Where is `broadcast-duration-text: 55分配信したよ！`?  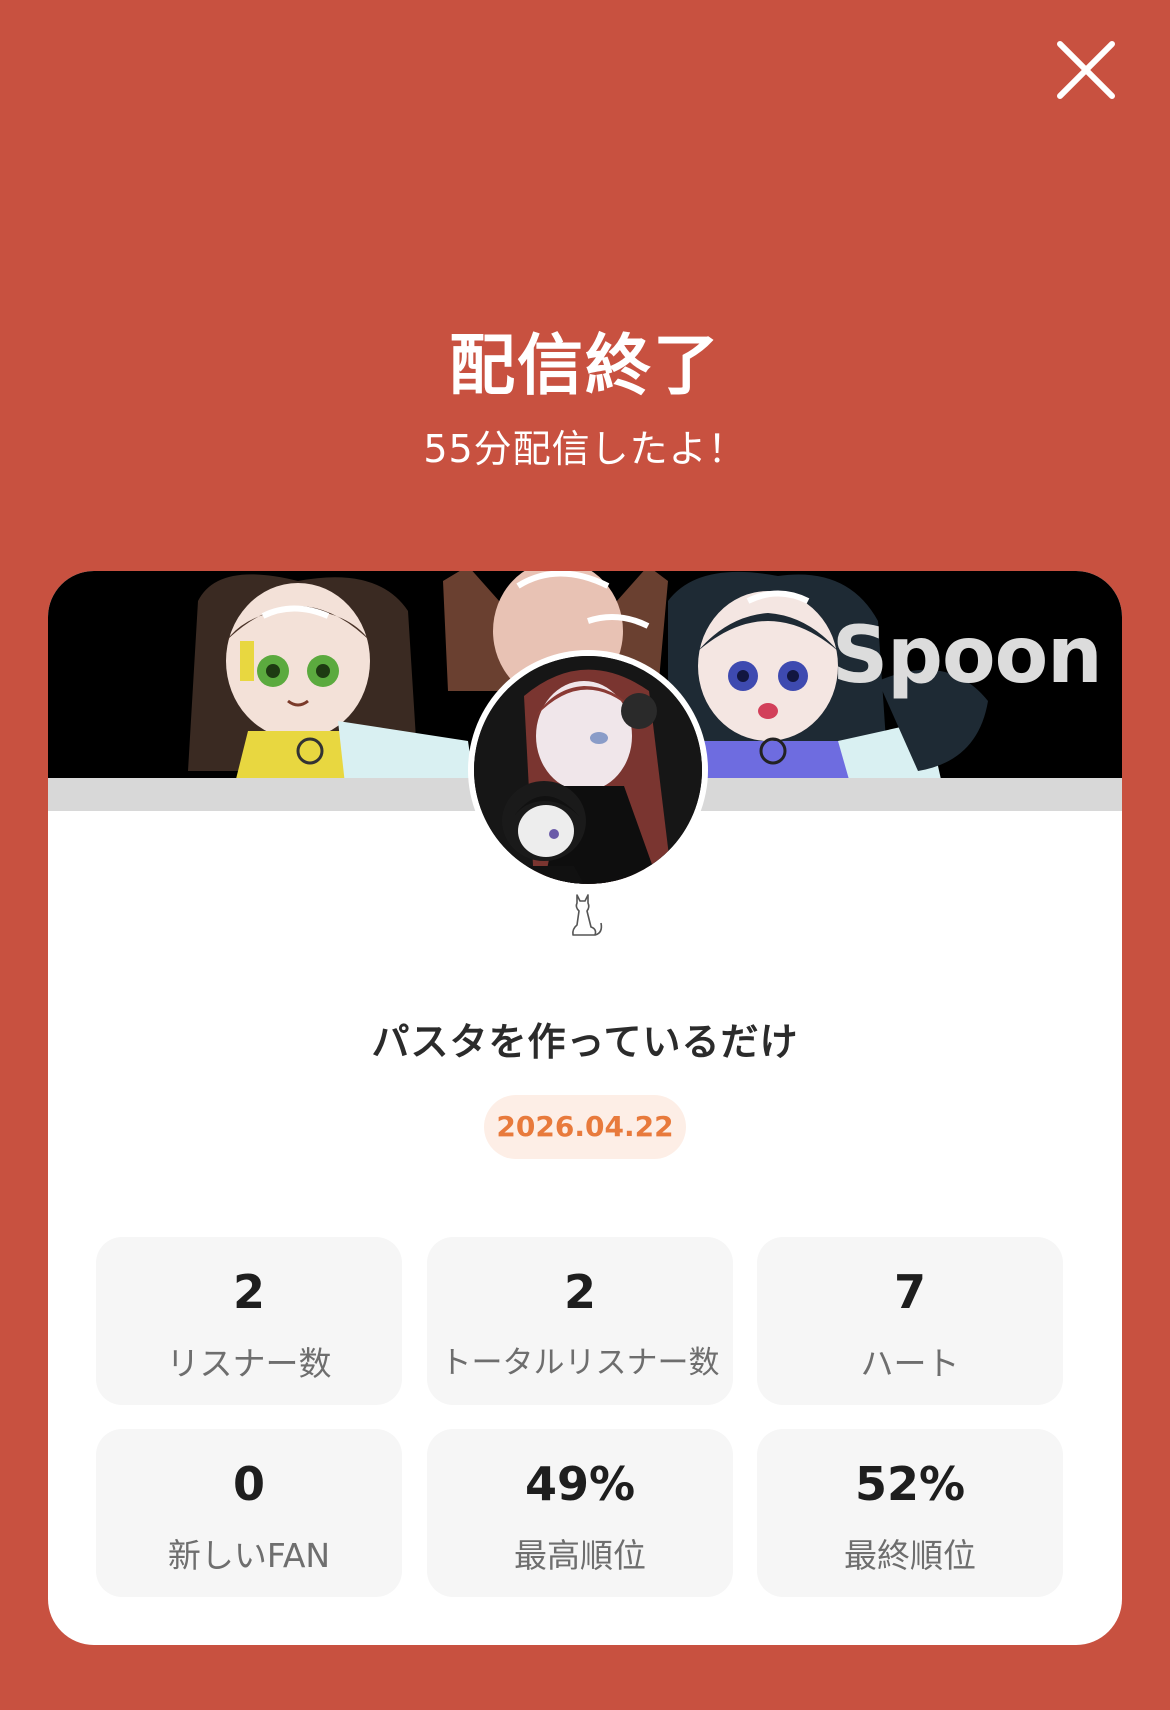
broadcast-duration-text: 55分配信したよ！ is located at coordinates (585, 449).